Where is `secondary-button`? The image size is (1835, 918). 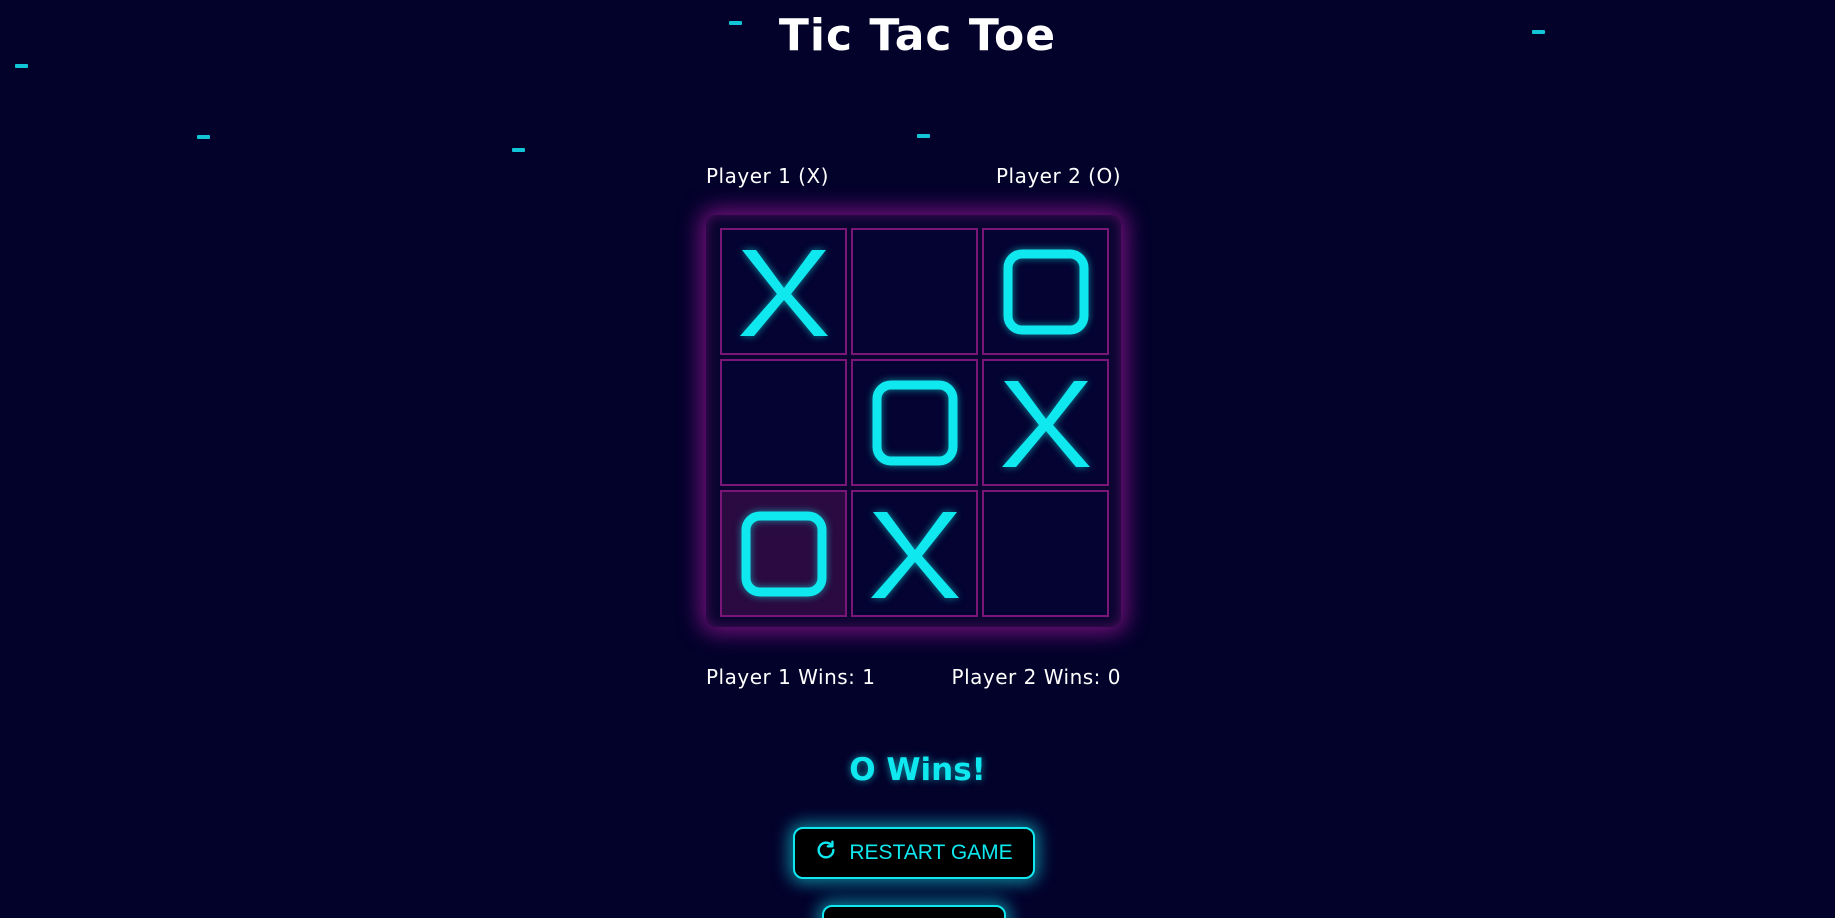 secondary-button is located at coordinates (914, 911).